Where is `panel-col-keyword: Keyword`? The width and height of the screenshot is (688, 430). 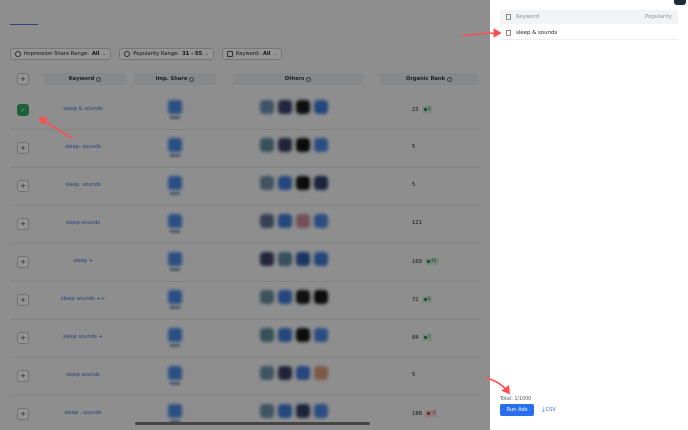 panel-col-keyword: Keyword is located at coordinates (528, 17).